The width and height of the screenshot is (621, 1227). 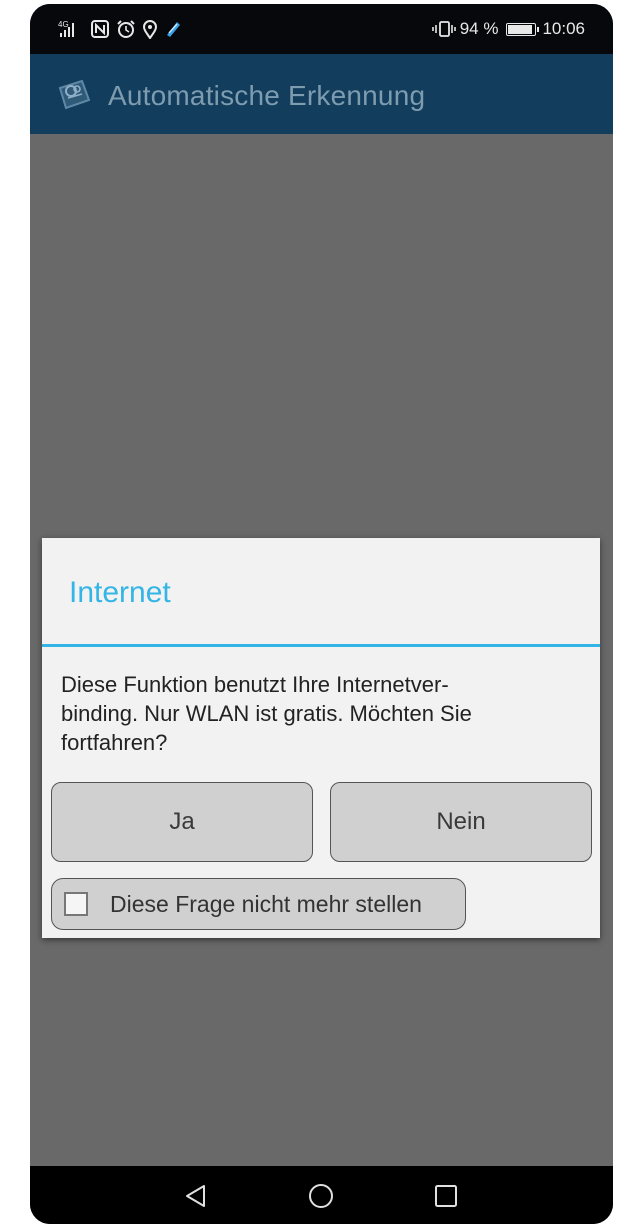 I want to click on app-bar: Automatische Erkennung, so click(x=321, y=94).